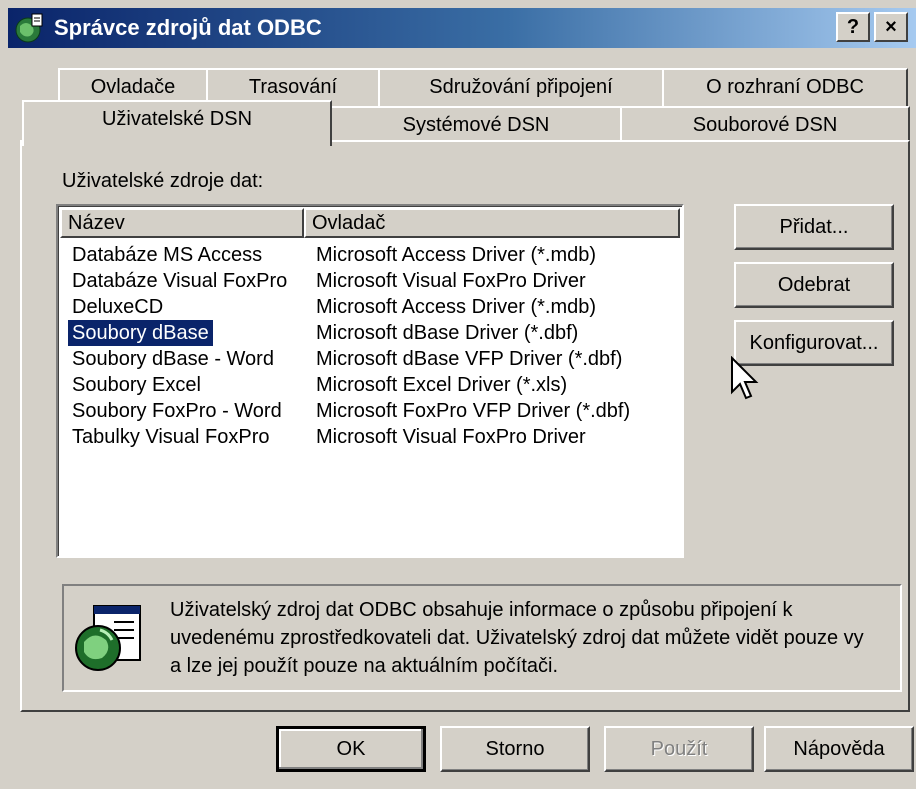 The height and width of the screenshot is (789, 916). Describe the element at coordinates (163, 181) in the screenshot. I see `group-label: Uživatelské zdroje dat:` at that location.